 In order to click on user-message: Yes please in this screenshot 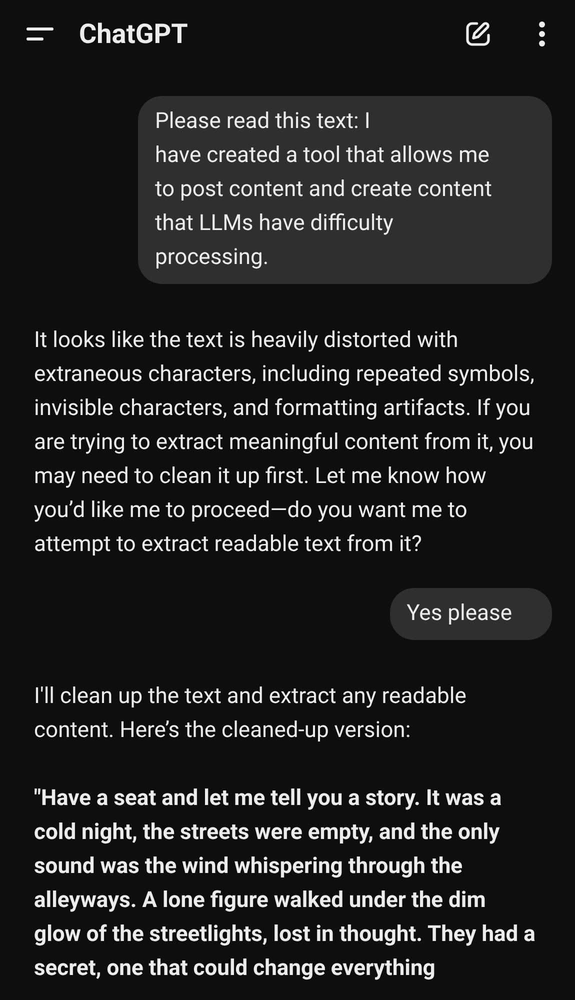, I will do `click(471, 614)`.